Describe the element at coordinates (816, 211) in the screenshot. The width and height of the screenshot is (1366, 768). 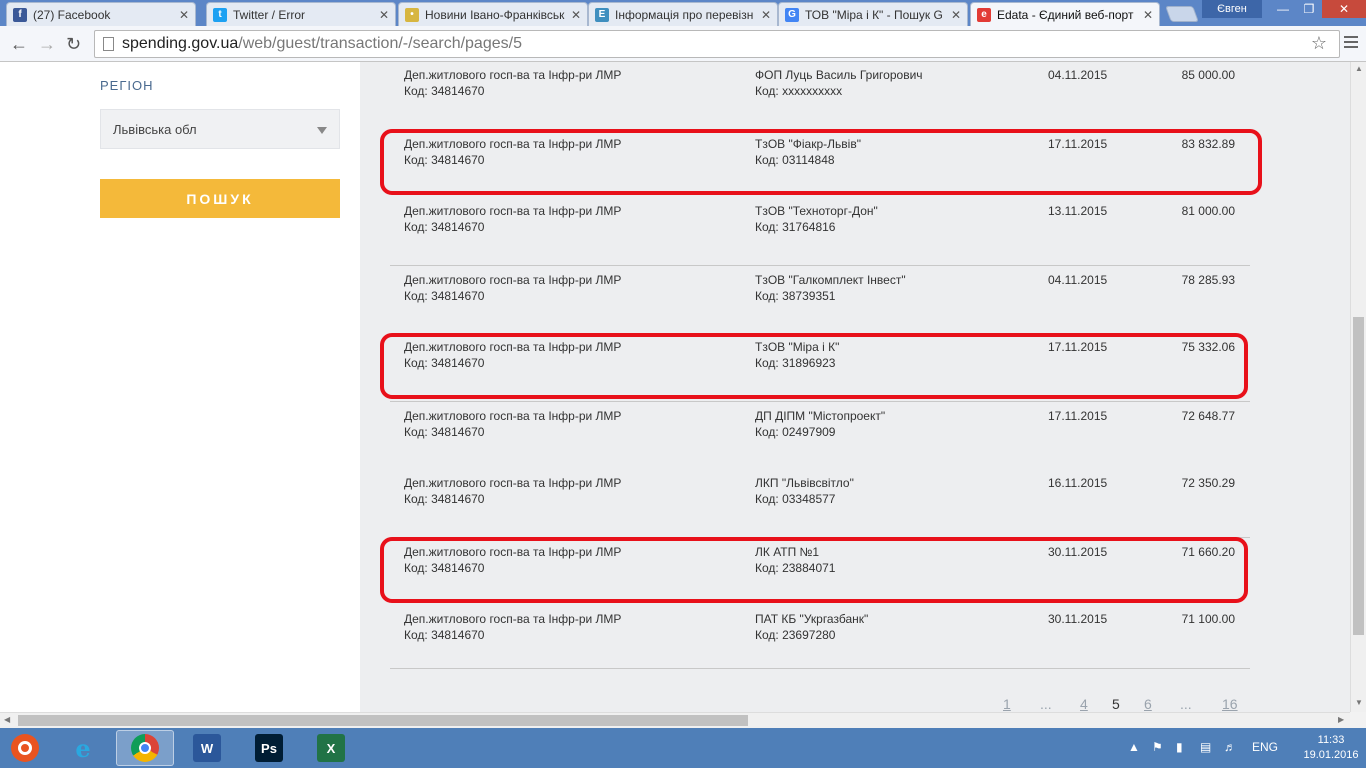
I see `receiver-text: ТзОВ "Техноторг-Дон"` at that location.